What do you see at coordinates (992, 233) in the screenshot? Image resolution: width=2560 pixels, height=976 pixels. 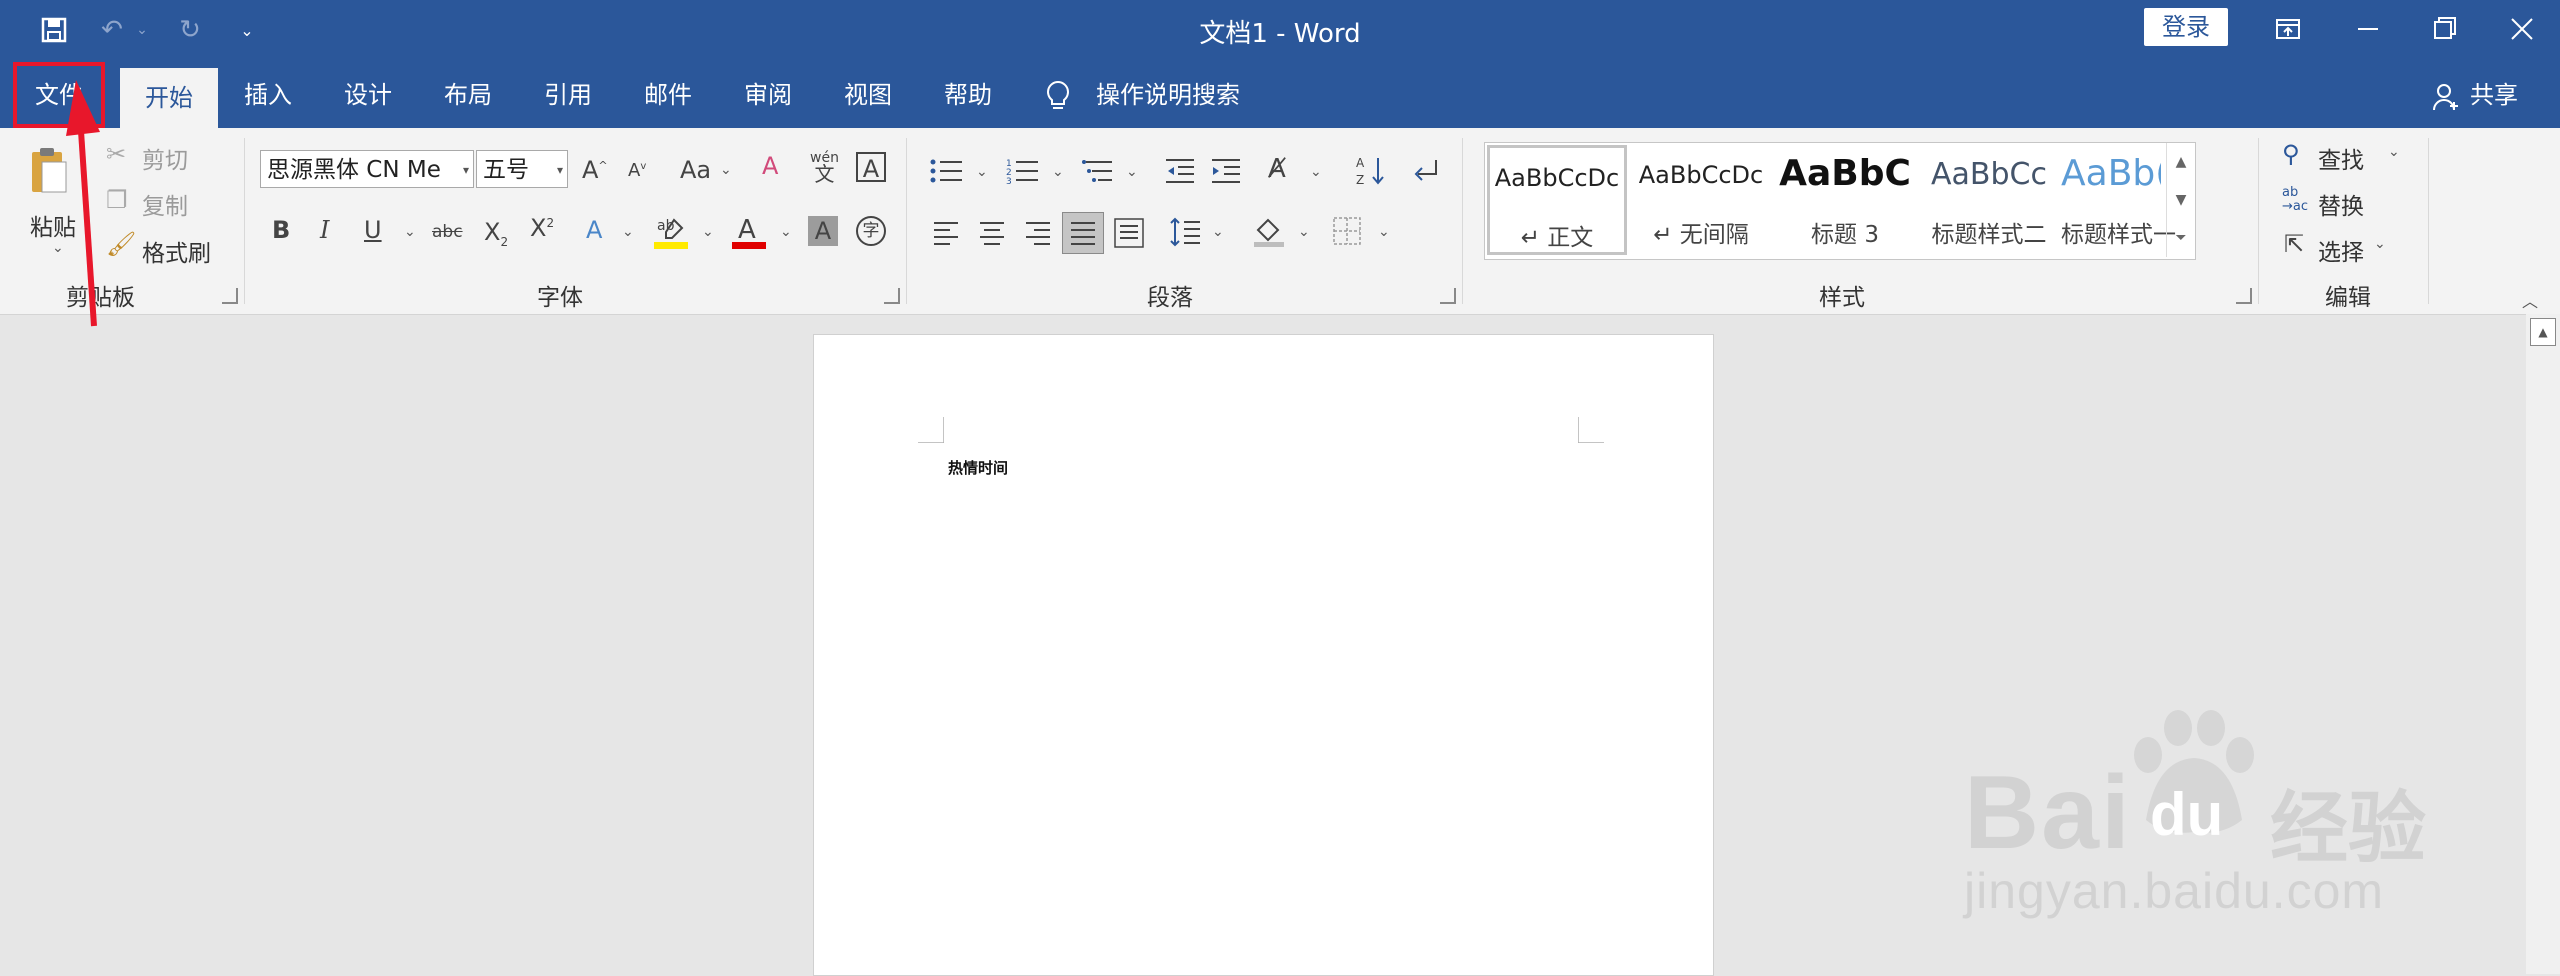 I see `align-center-icon` at bounding box center [992, 233].